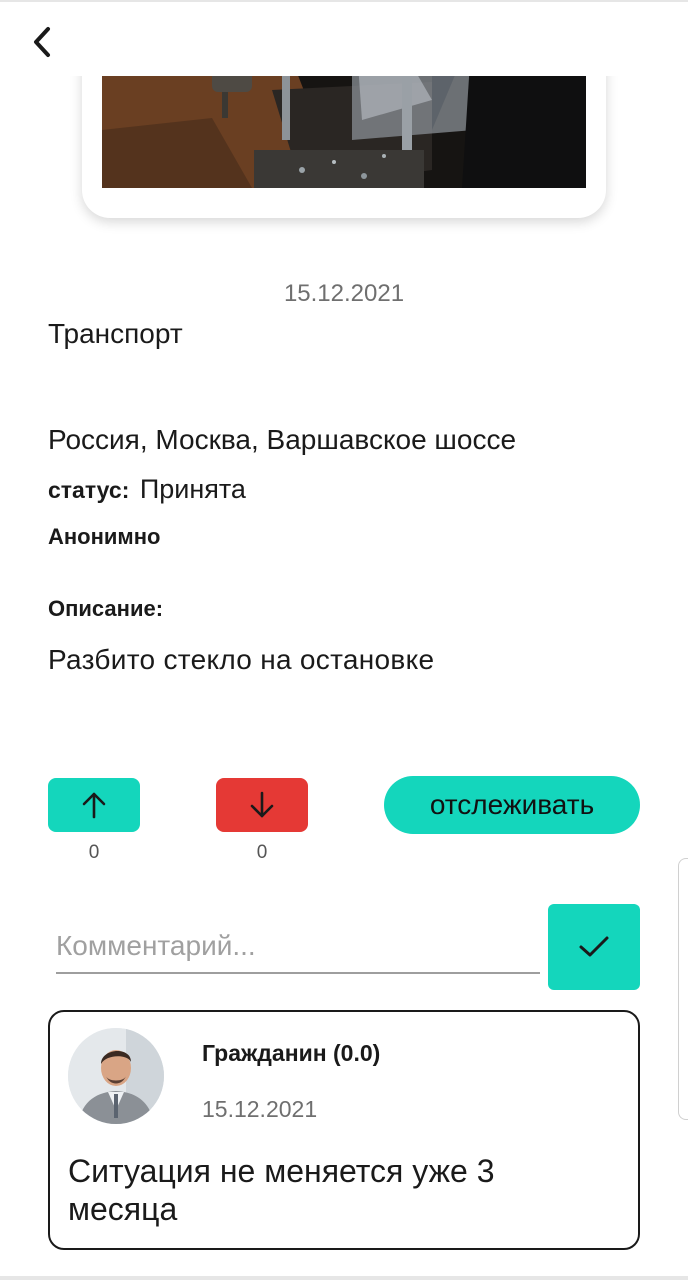  I want to click on comment-author: Гражданин (0.0), so click(291, 1053).